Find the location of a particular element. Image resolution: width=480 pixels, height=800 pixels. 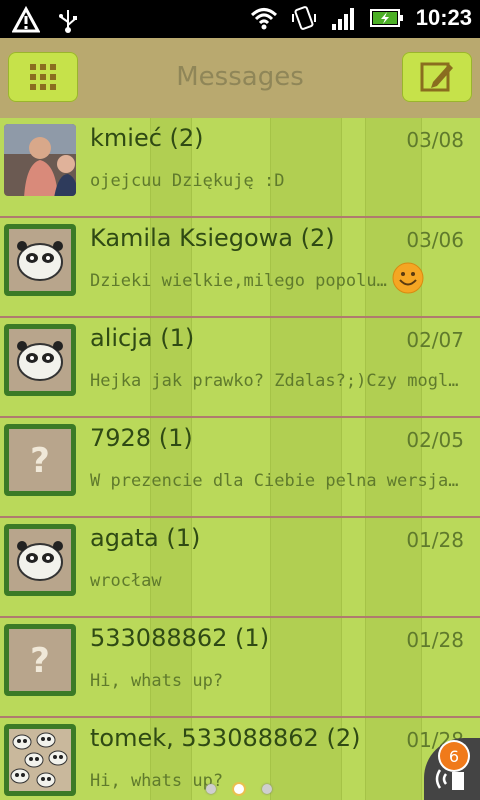

conversation-name: 7928 (1) is located at coordinates (141, 438).